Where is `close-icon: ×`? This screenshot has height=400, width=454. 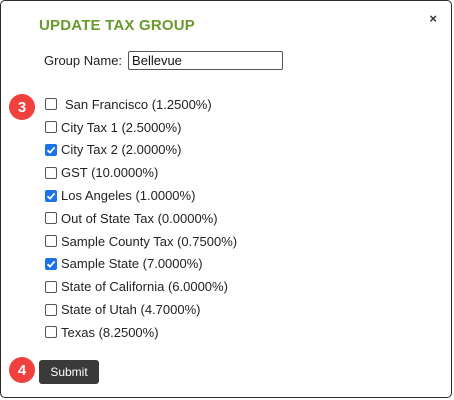 close-icon: × is located at coordinates (433, 19).